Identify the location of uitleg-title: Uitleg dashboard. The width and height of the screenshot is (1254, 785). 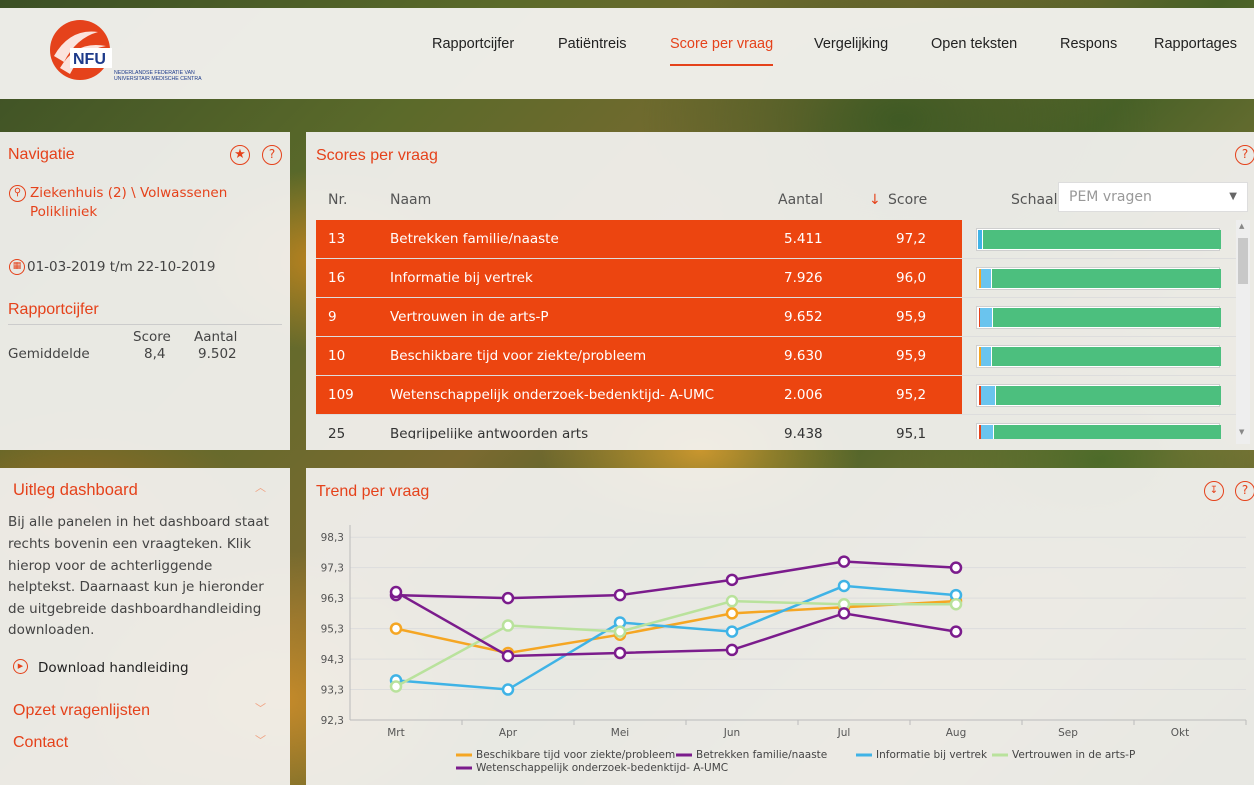
(75, 490).